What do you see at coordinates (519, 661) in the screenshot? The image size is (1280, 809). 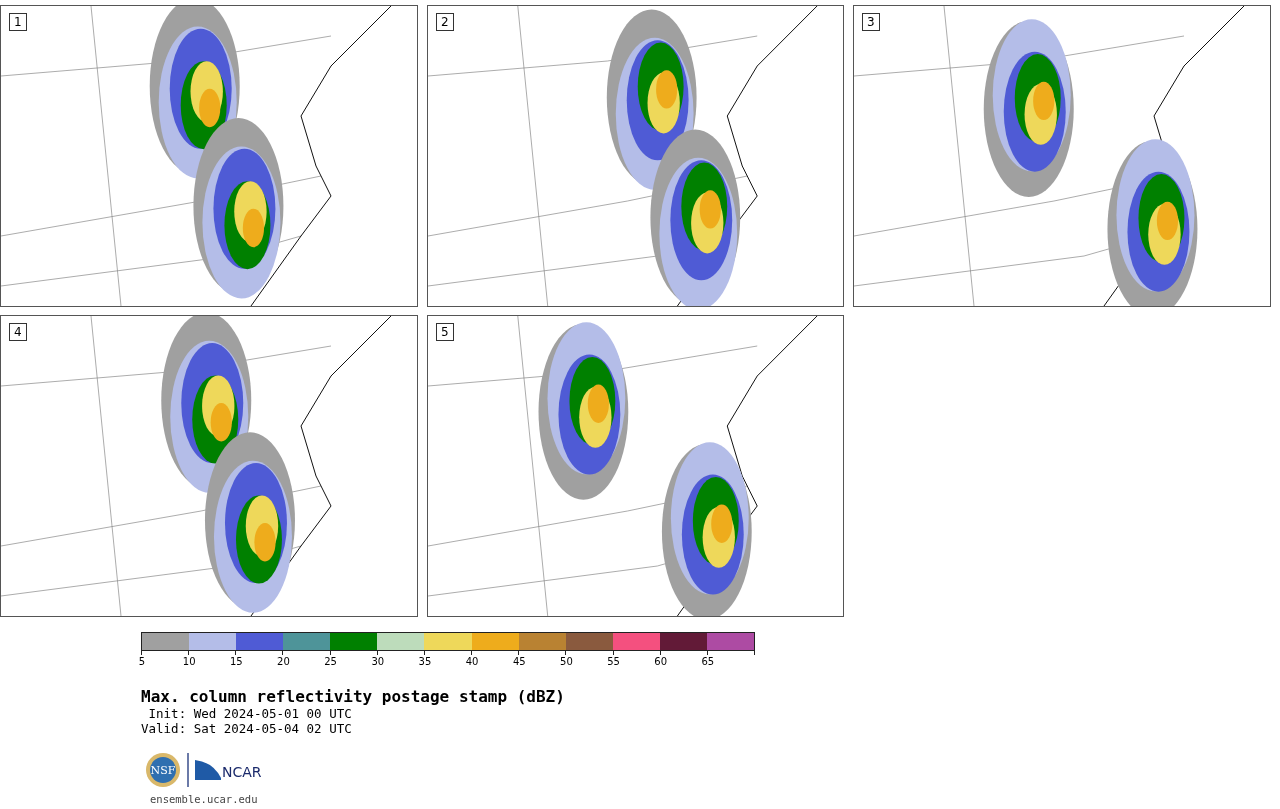 I see `tick-label: 45` at bounding box center [519, 661].